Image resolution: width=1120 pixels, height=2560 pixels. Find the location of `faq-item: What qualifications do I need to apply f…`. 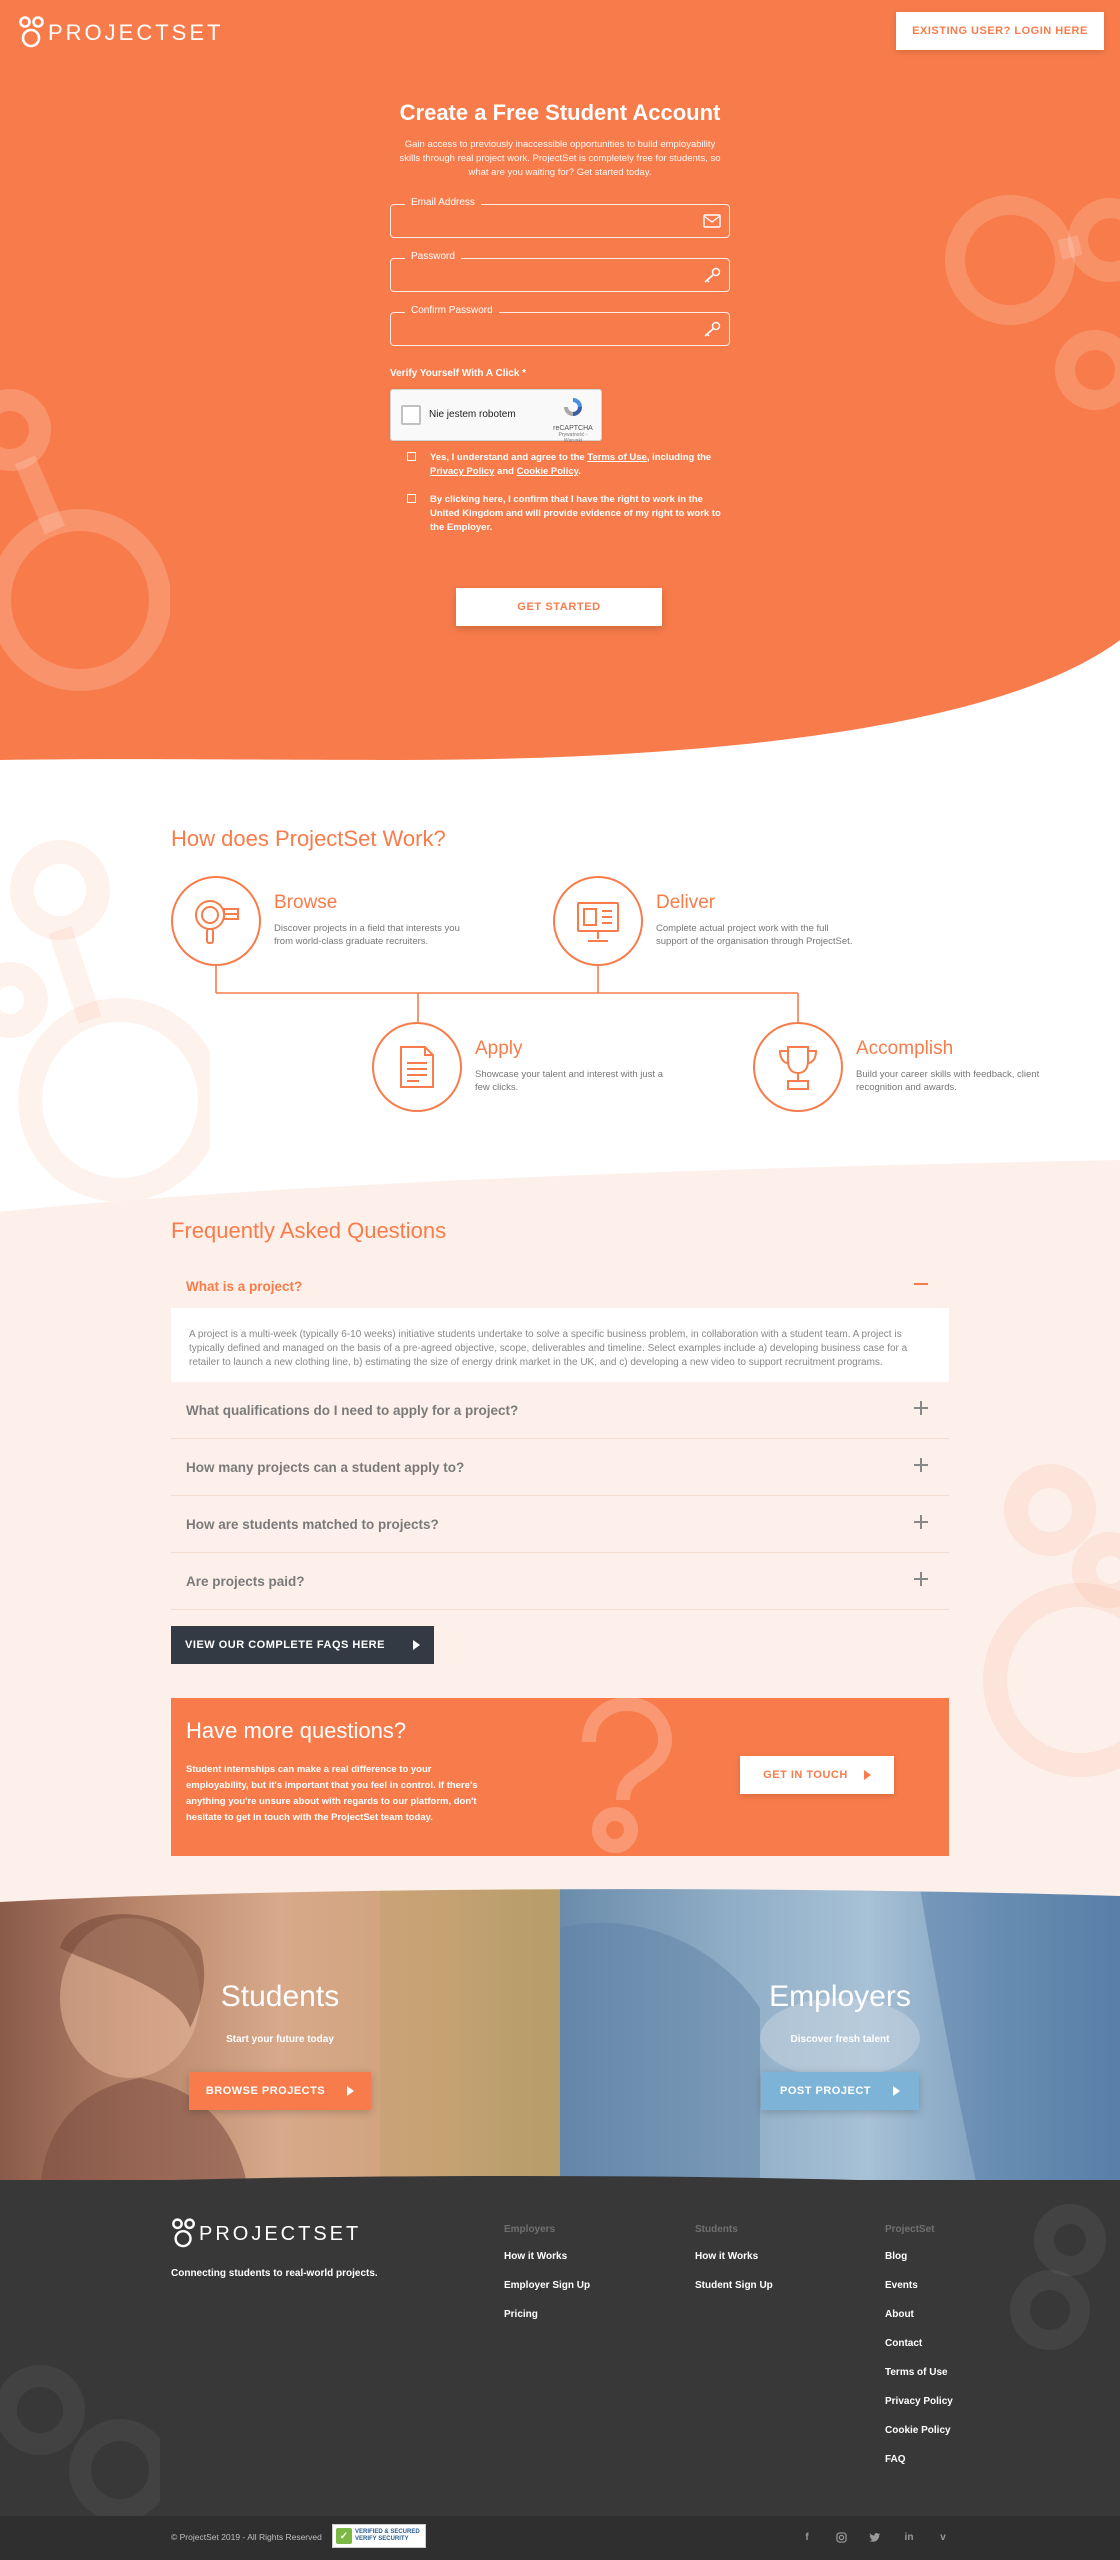

faq-item: What qualifications do I need to apply f… is located at coordinates (560, 1410).